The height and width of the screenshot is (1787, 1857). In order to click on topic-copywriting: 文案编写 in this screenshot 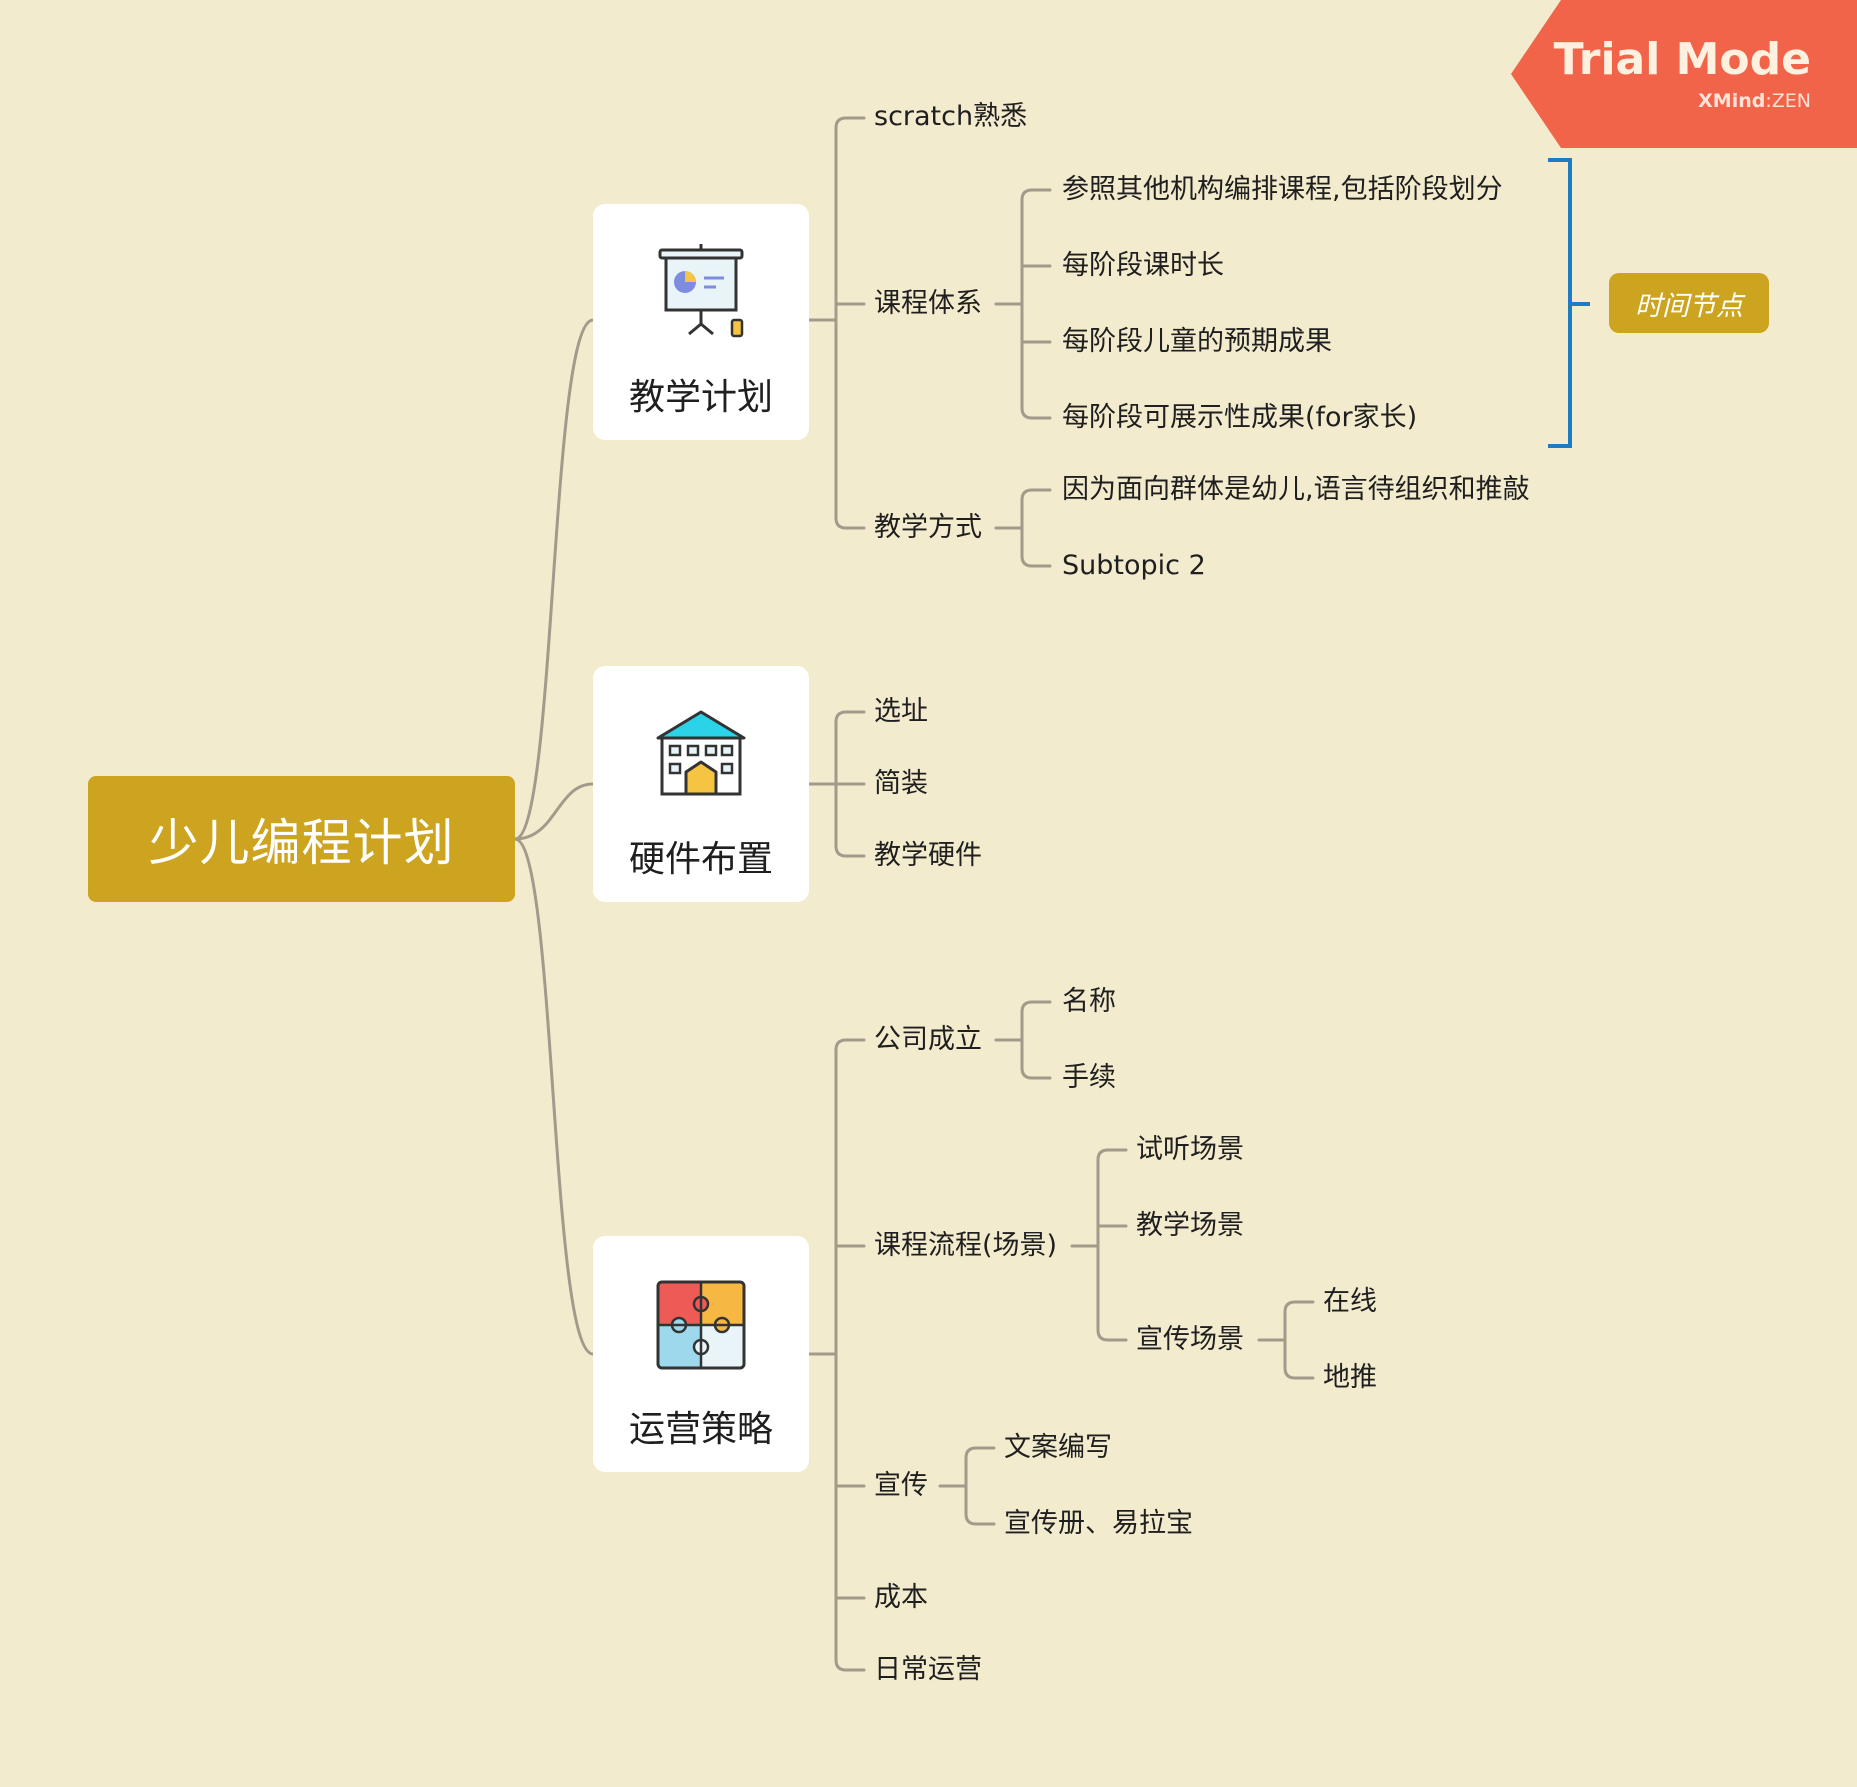, I will do `click(1058, 1448)`.